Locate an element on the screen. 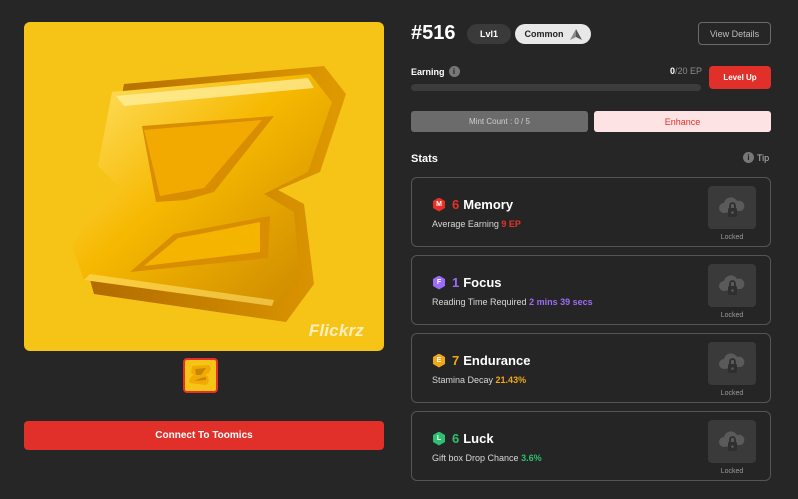  tip-label: Tip is located at coordinates (763, 157).